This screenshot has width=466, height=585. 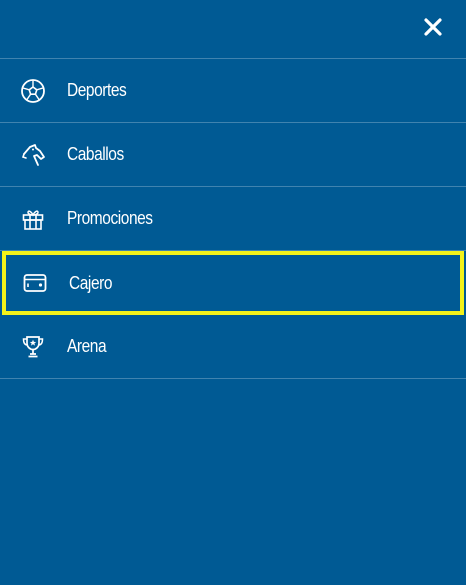 I want to click on menu-item-promociones: Promociones, so click(x=233, y=219).